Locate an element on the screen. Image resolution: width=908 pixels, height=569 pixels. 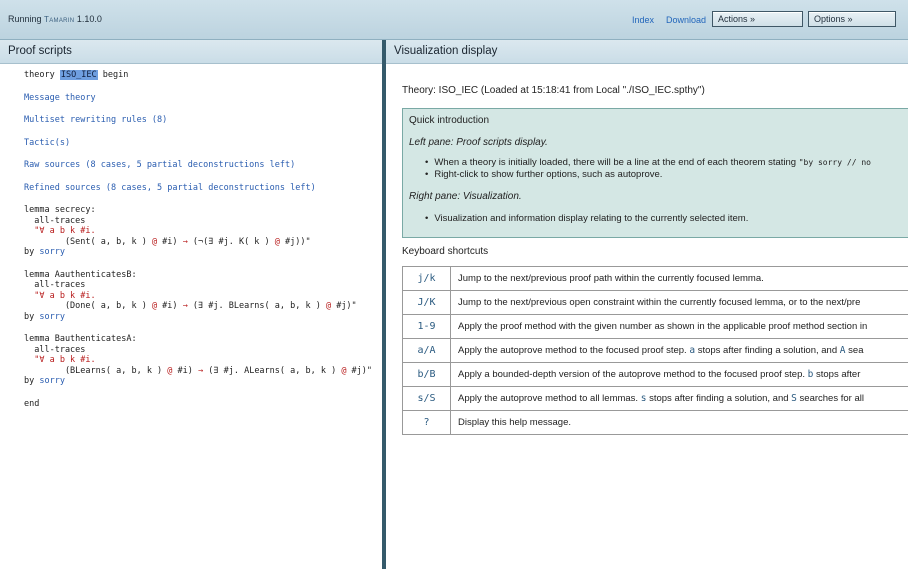
keyboard-shortcuts-title: Keyboard shortcuts is located at coordinates (445, 251).